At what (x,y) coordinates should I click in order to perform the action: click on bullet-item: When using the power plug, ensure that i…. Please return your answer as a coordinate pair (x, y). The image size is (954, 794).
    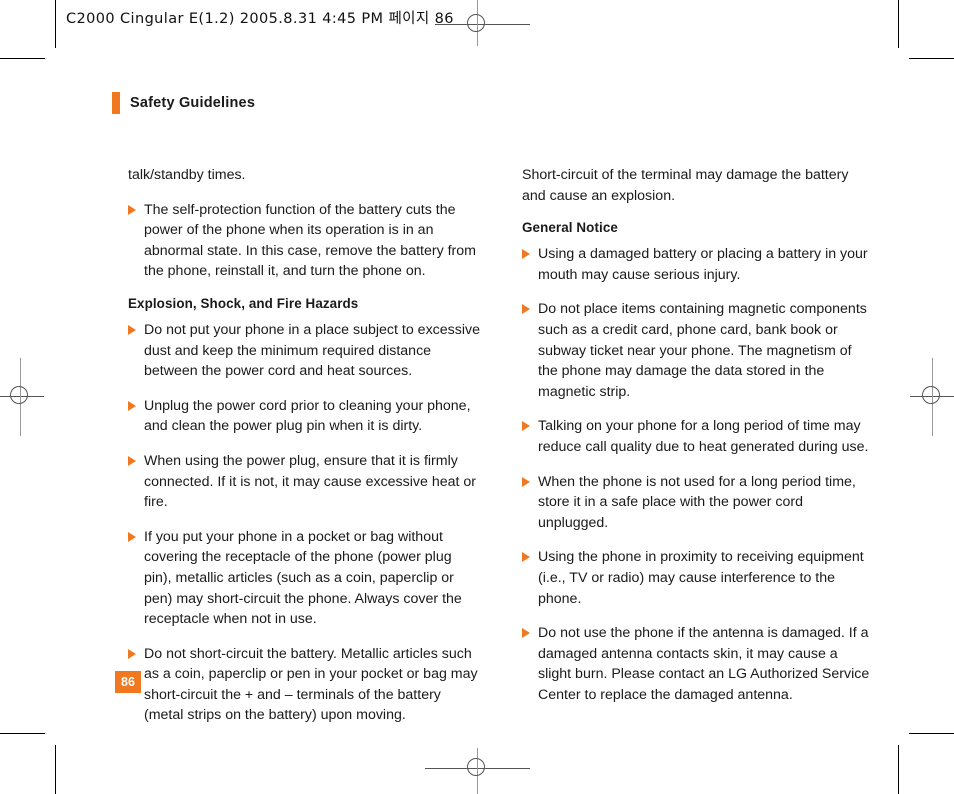
    Looking at the image, I should click on (304, 482).